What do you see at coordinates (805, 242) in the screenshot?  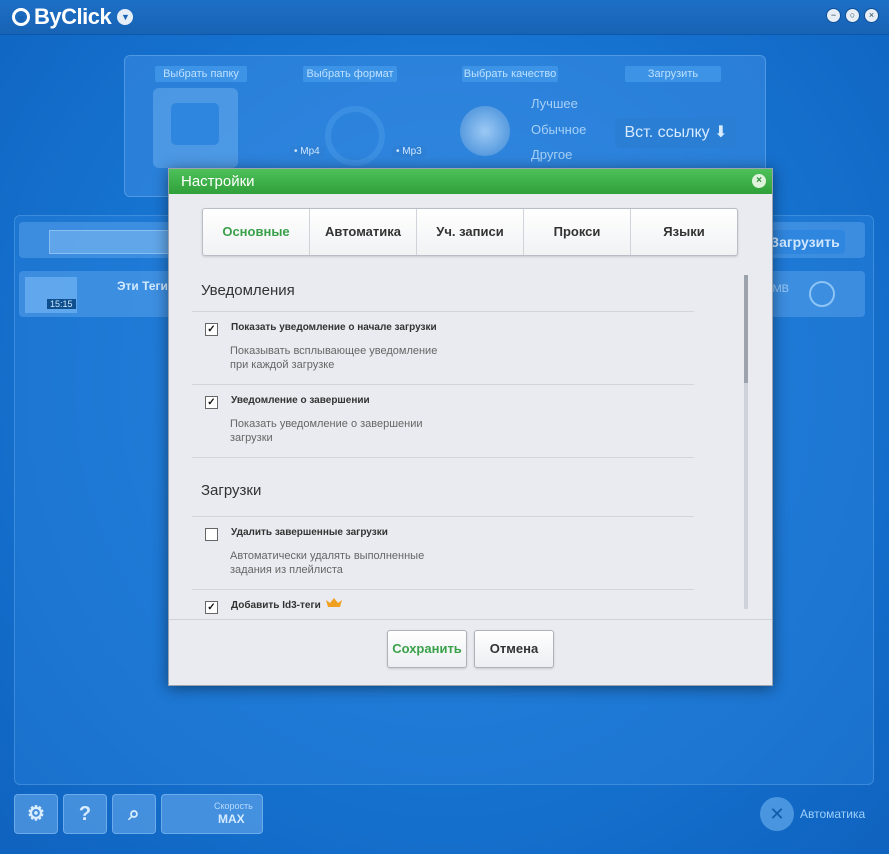 I see `download-button: Загрузить` at bounding box center [805, 242].